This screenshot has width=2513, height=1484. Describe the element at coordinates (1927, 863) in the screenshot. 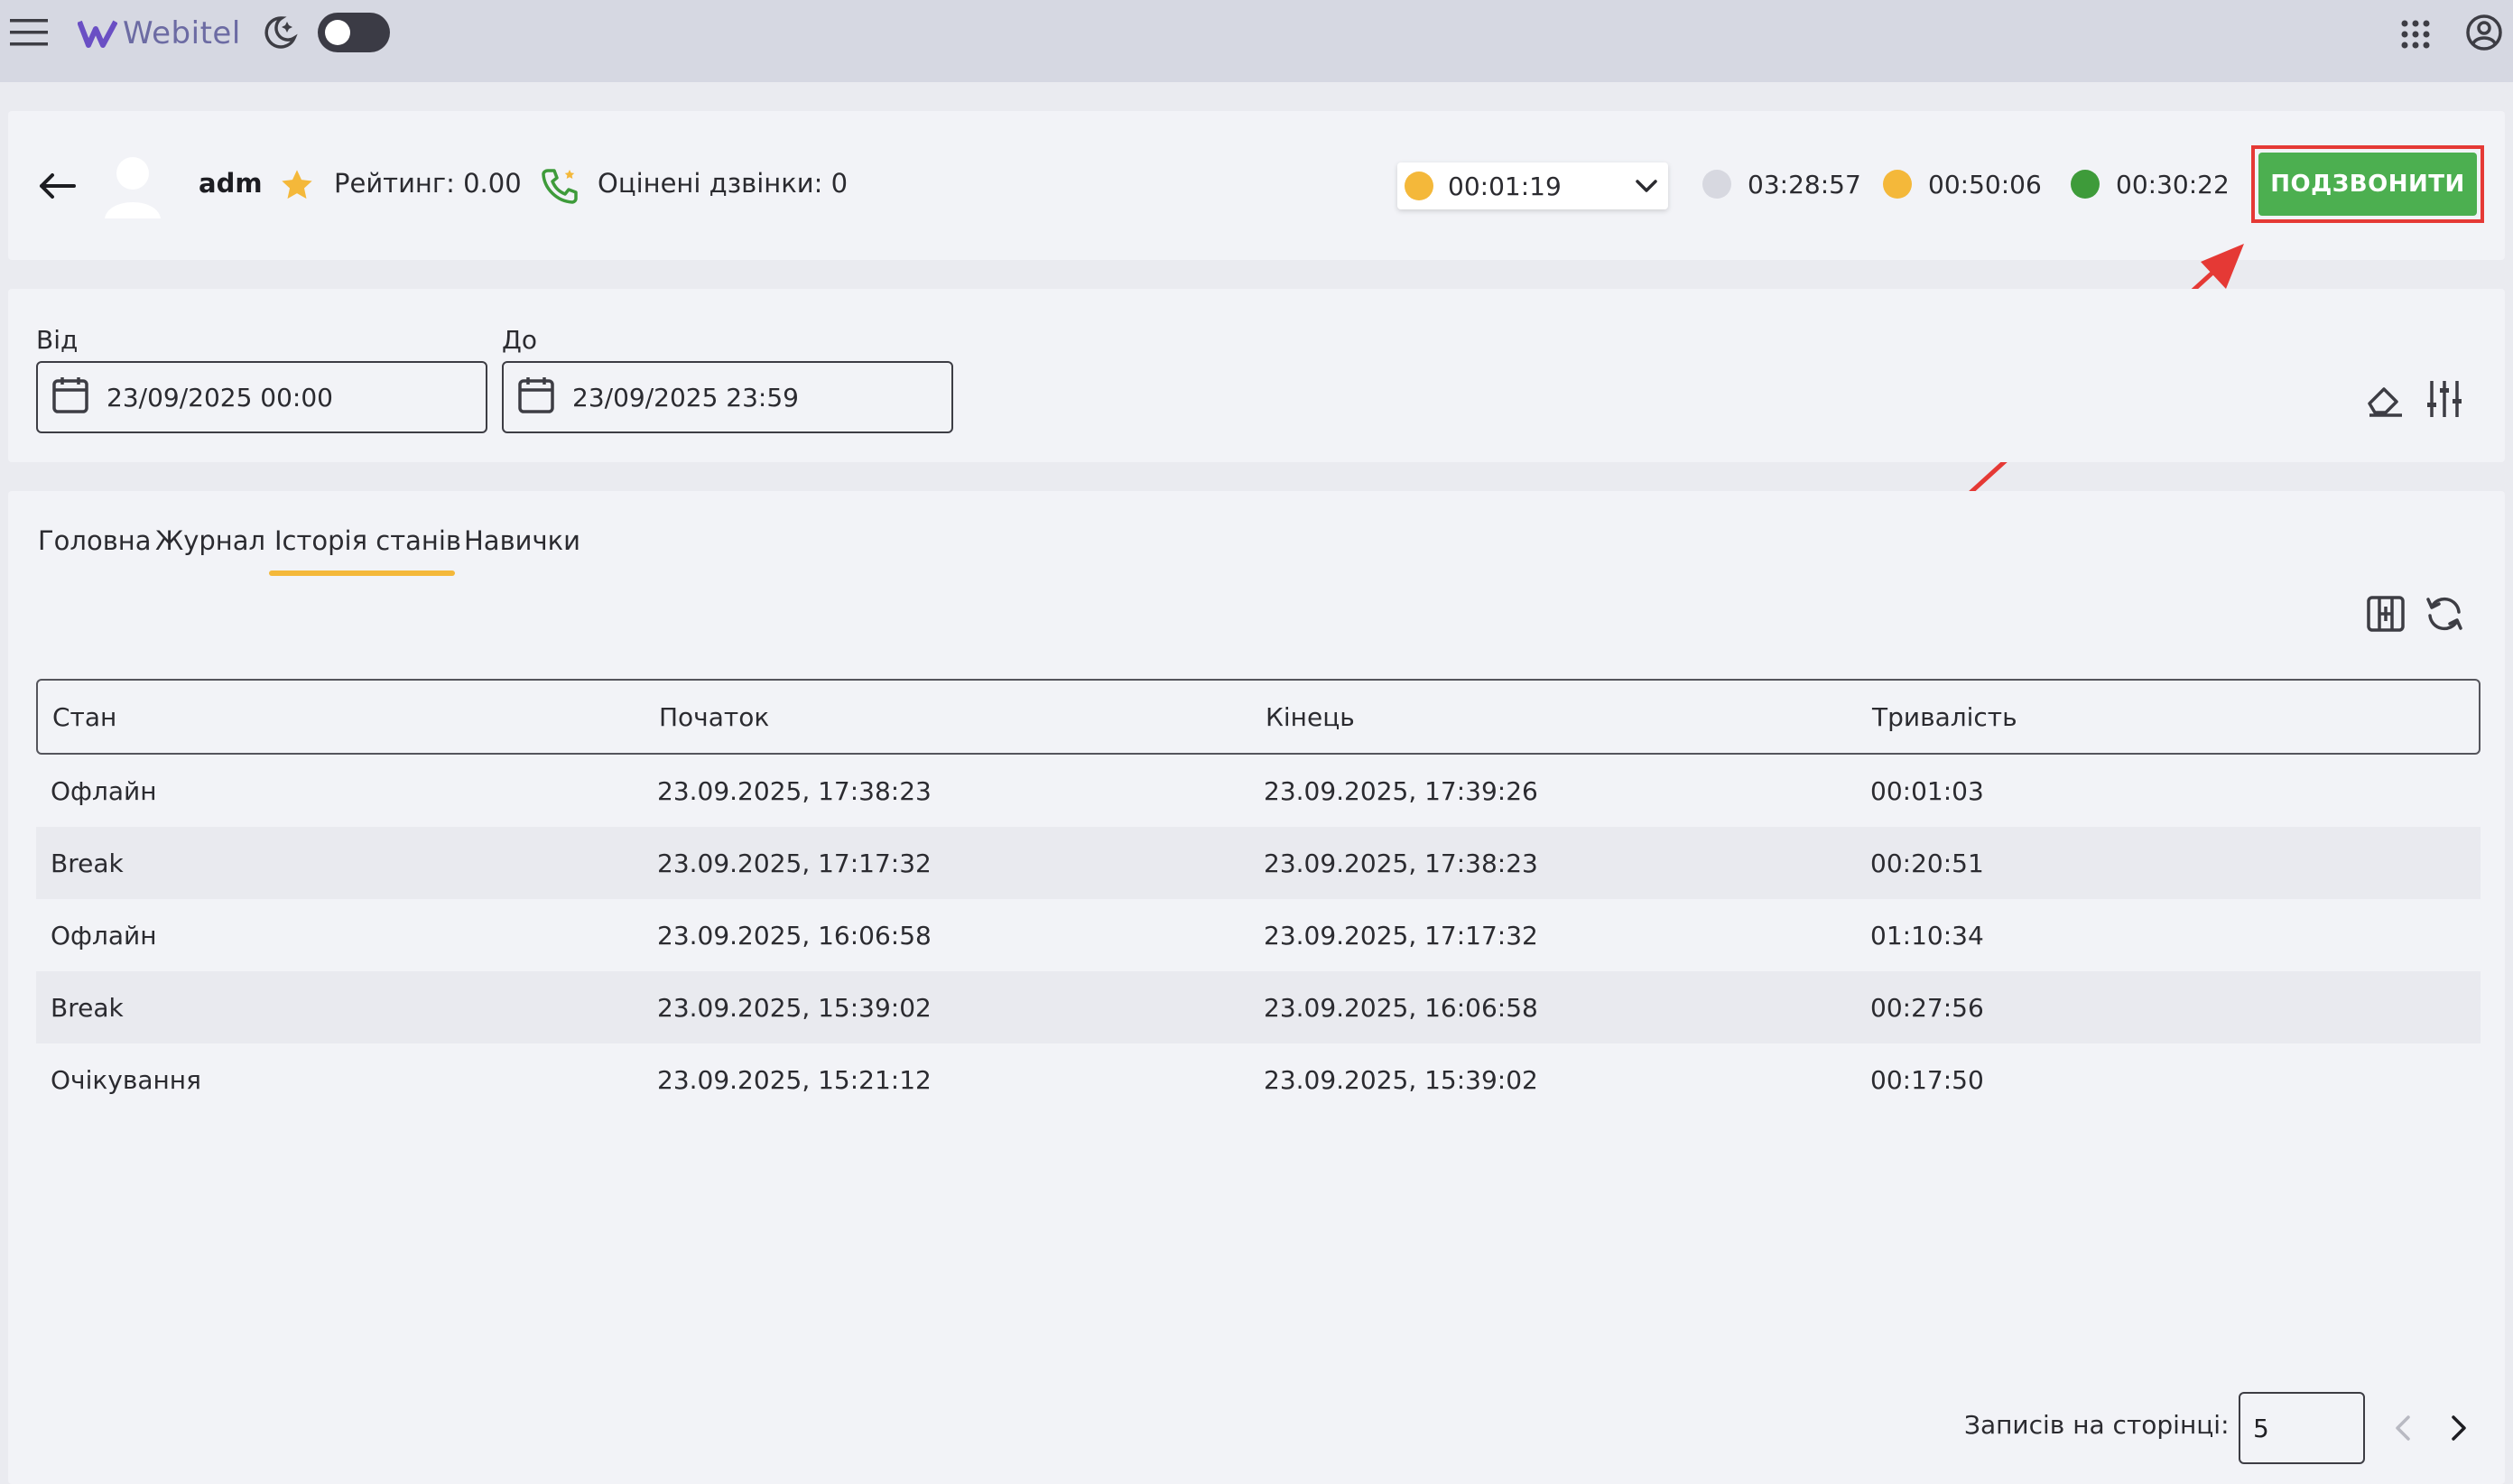

I see `cell-duration: 00:20:51` at that location.